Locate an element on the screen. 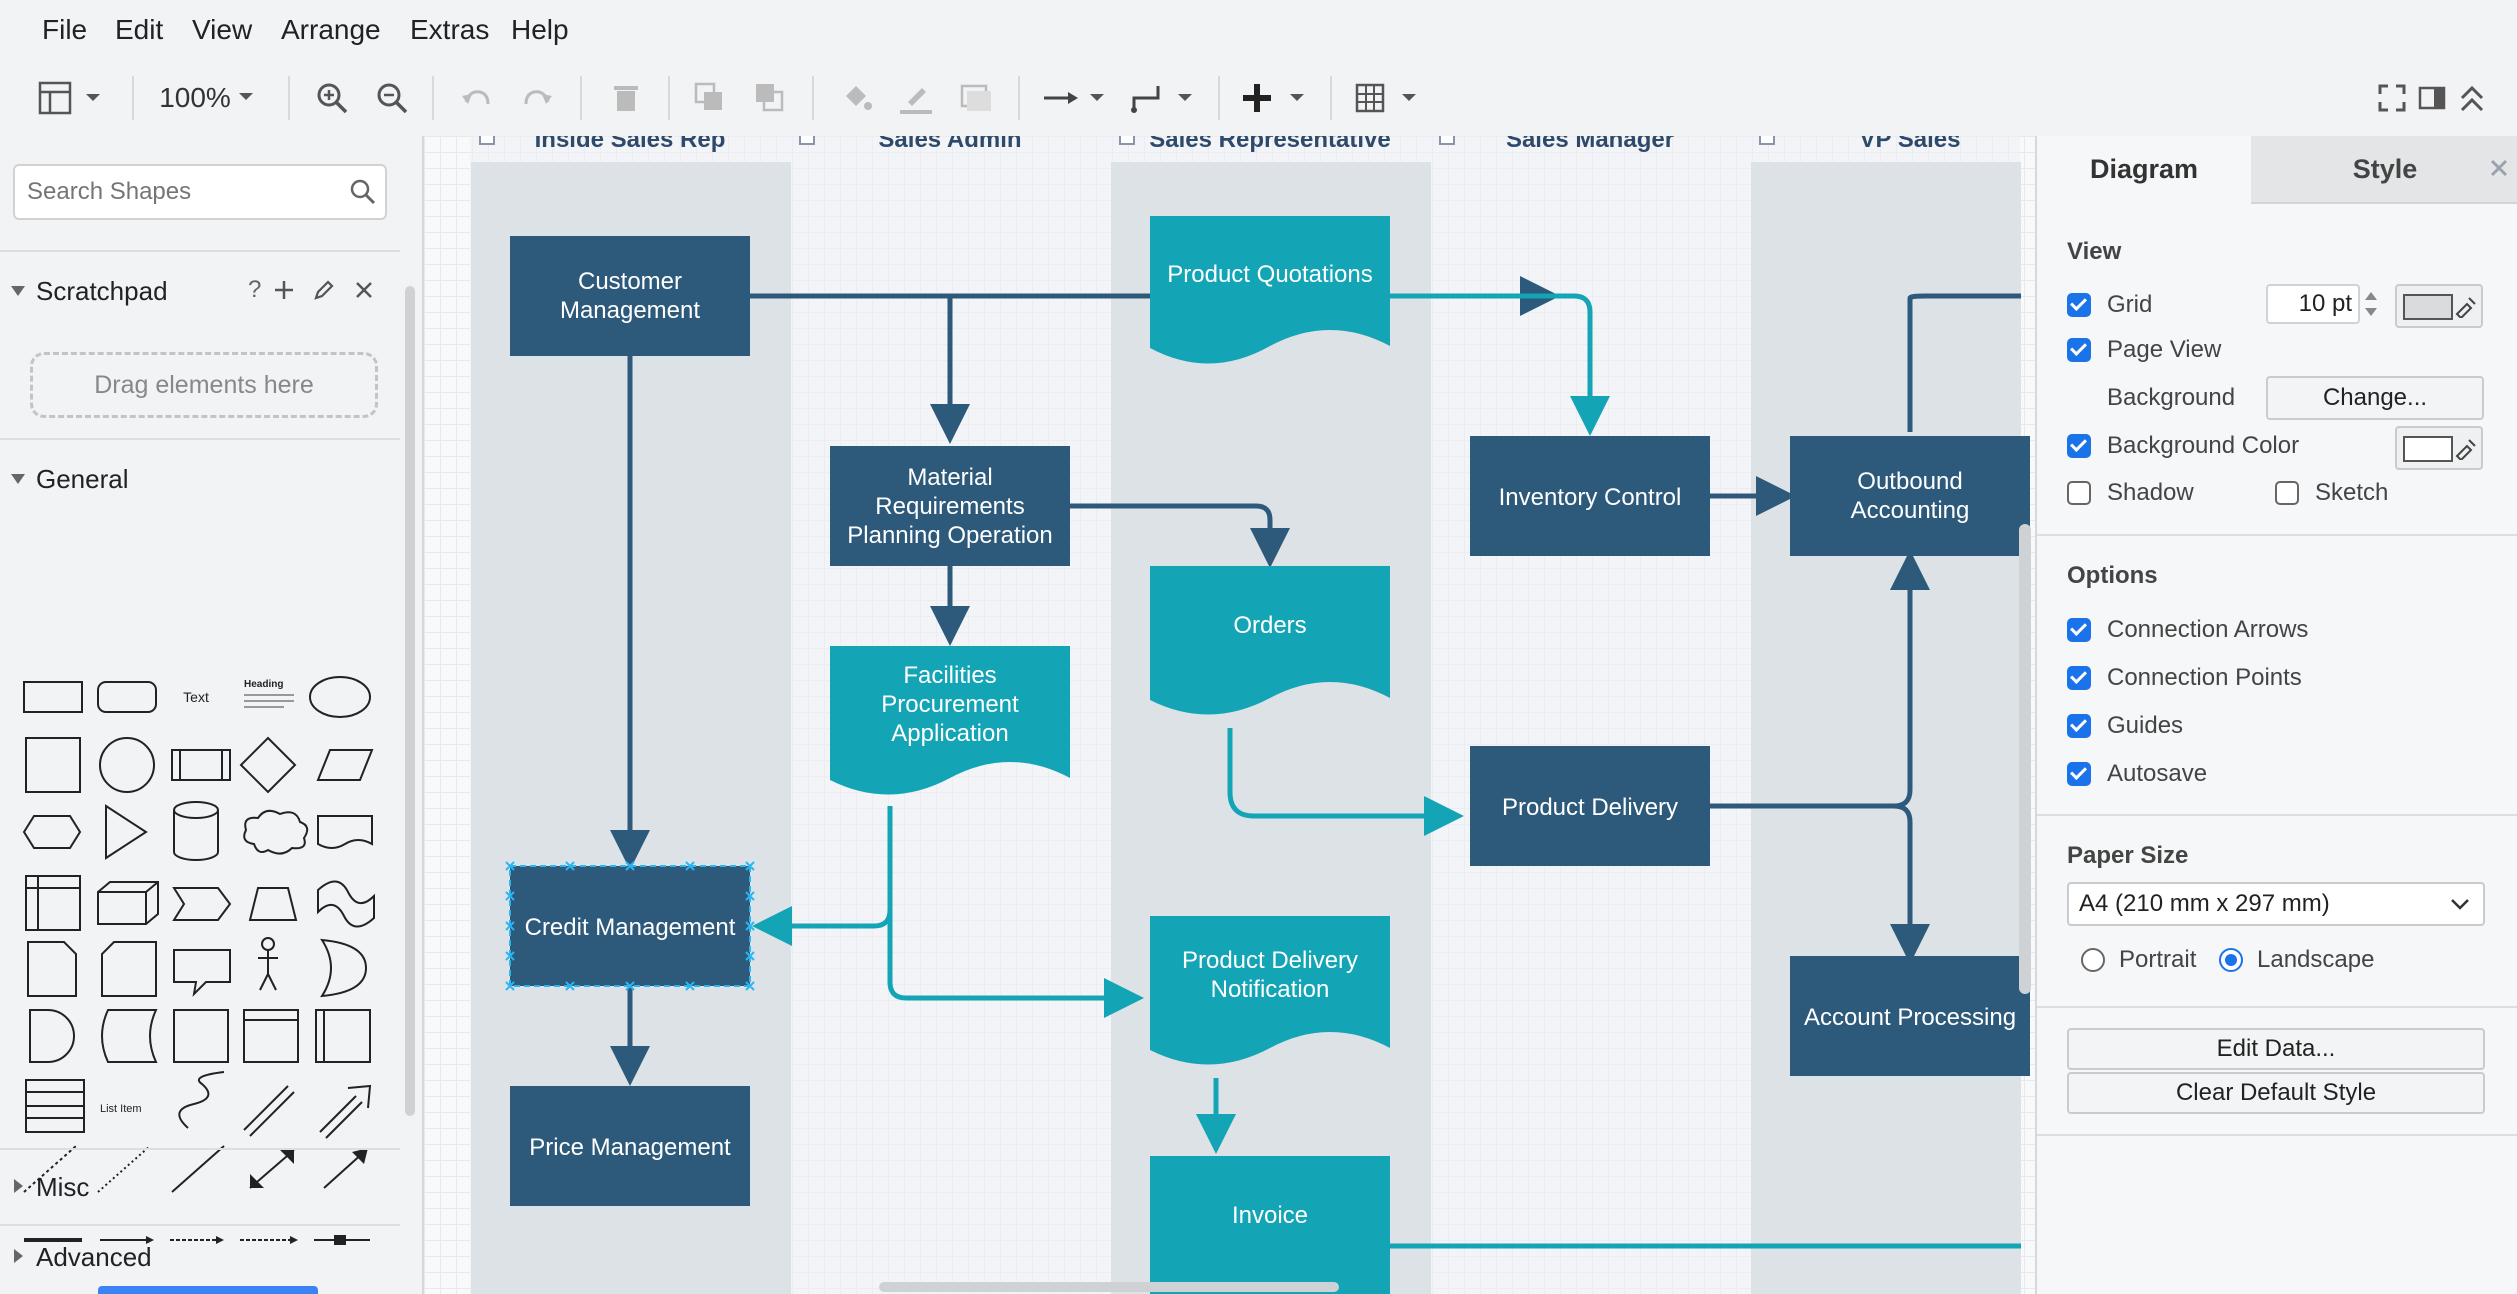 The width and height of the screenshot is (2517, 1294). more-shapes-button is located at coordinates (208, 1290).